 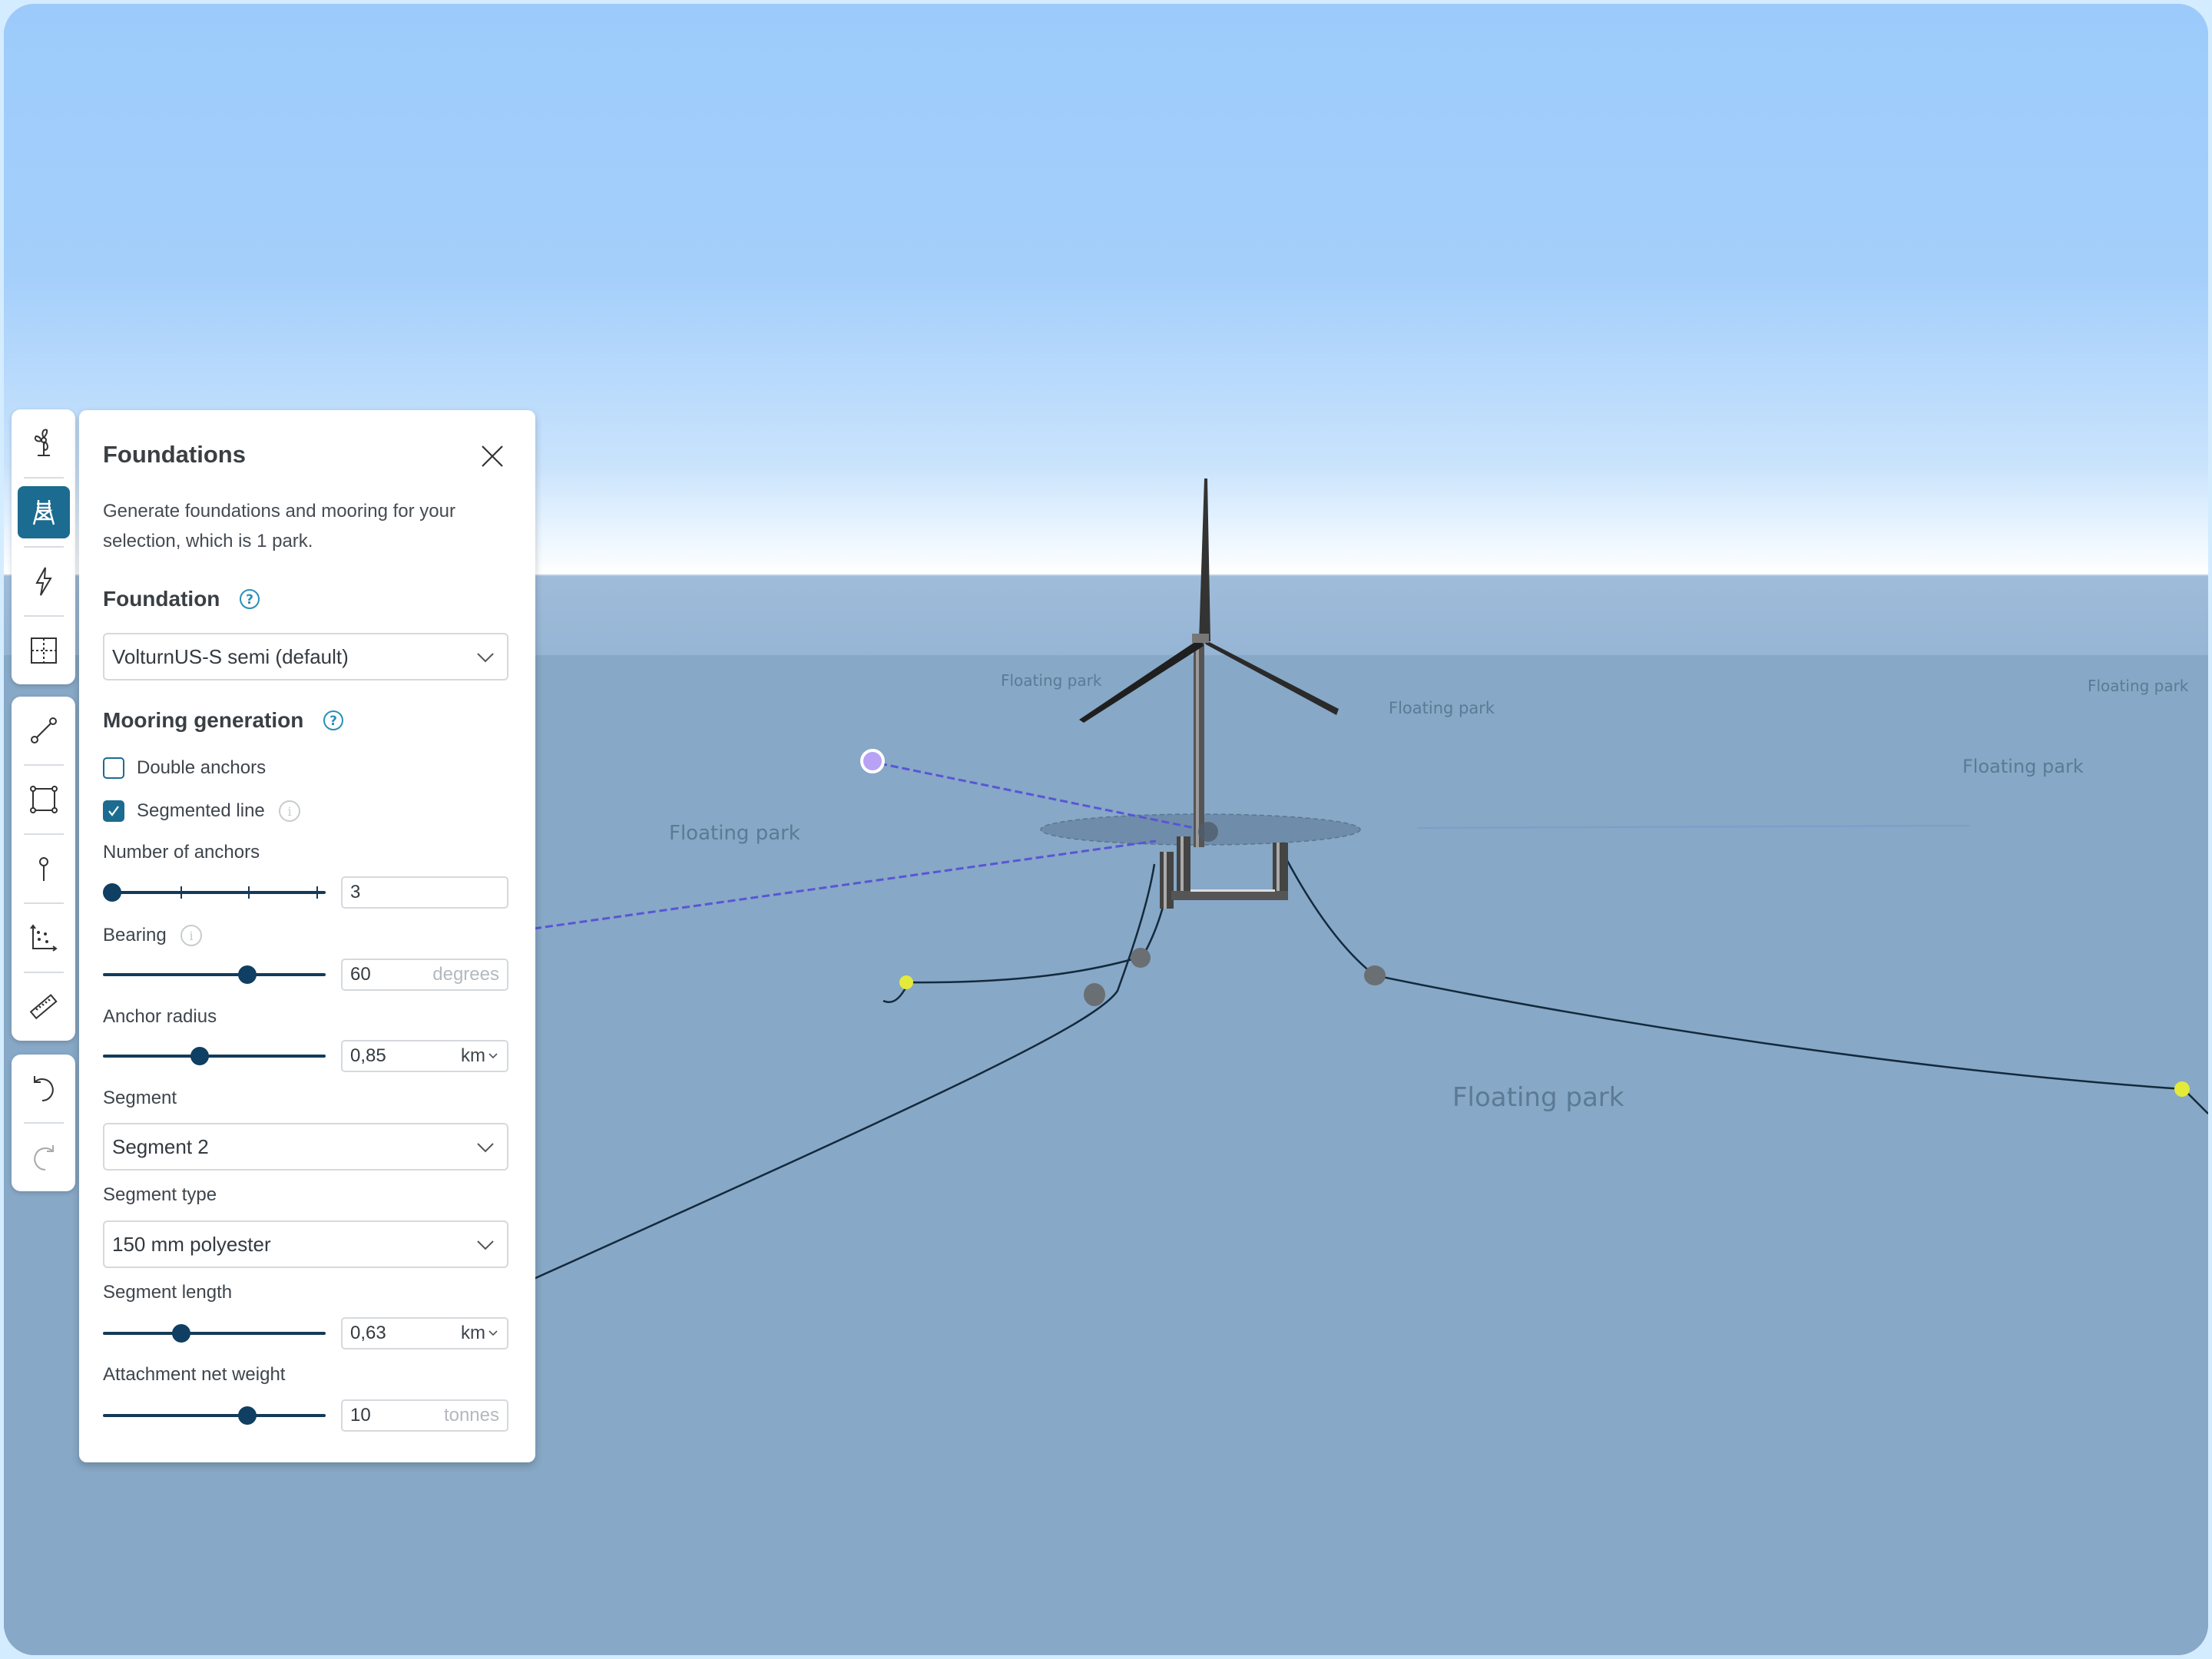 What do you see at coordinates (194, 1375) in the screenshot?
I see `attachment-net-weight-label: Attachment net weight` at bounding box center [194, 1375].